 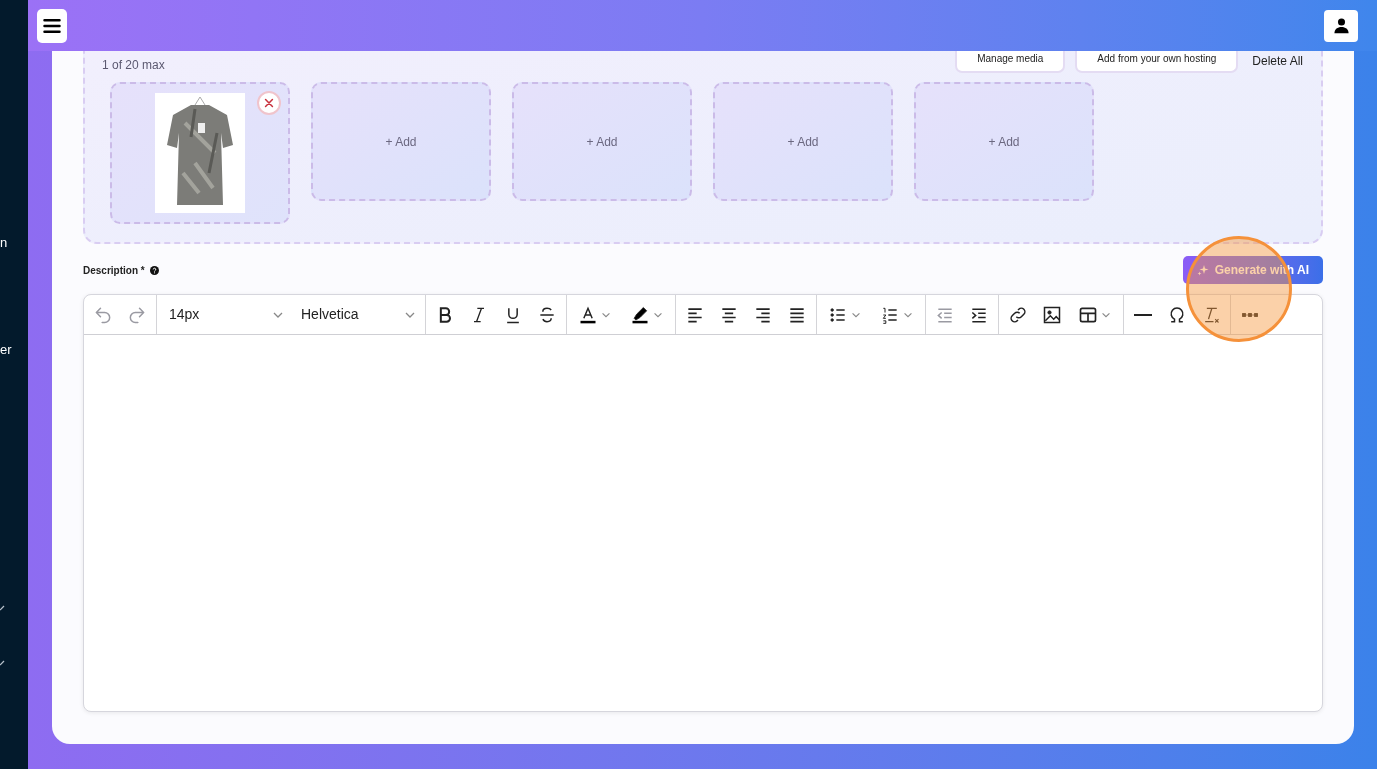 I want to click on marker-icon, so click(x=640, y=314).